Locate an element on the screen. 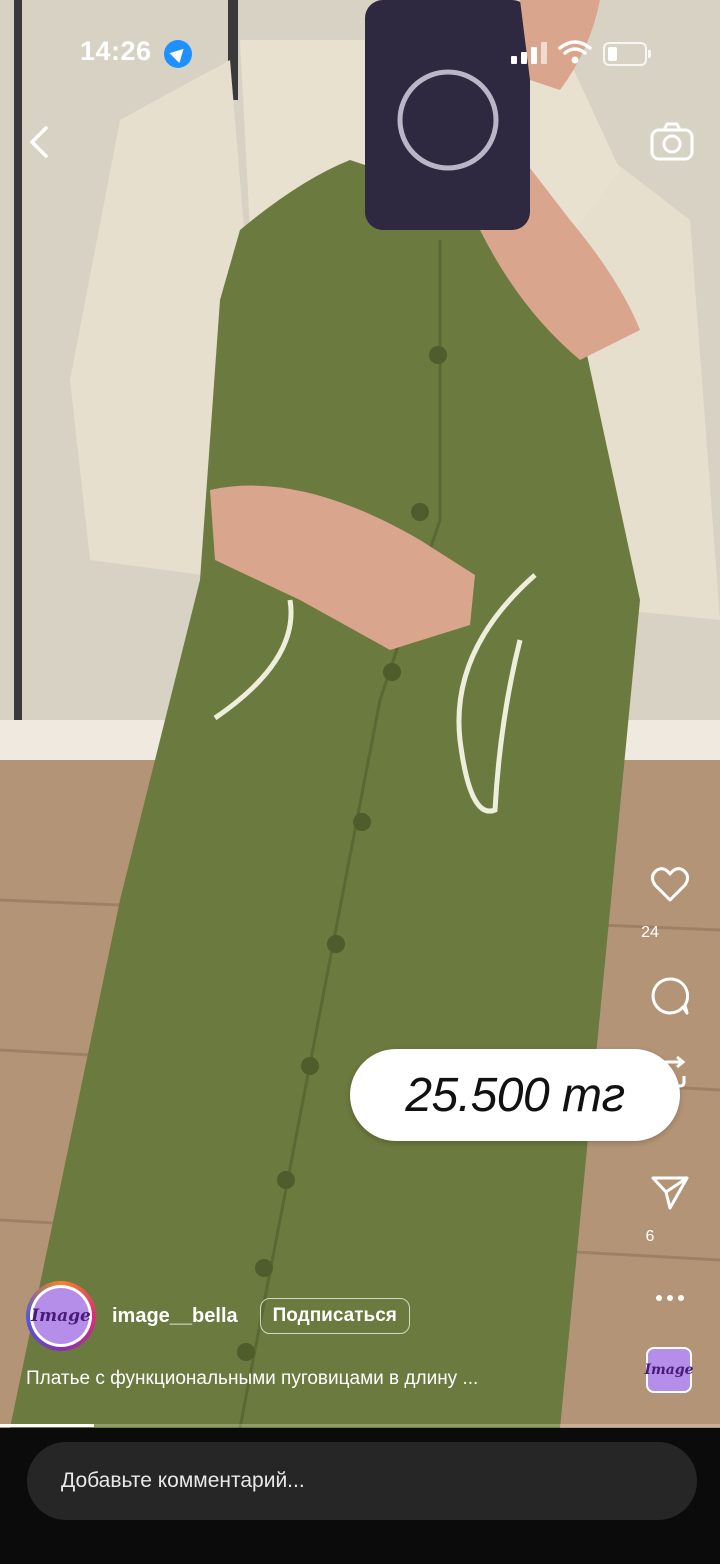 The height and width of the screenshot is (1564, 720). back-chevron-icon is located at coordinates (42, 142).